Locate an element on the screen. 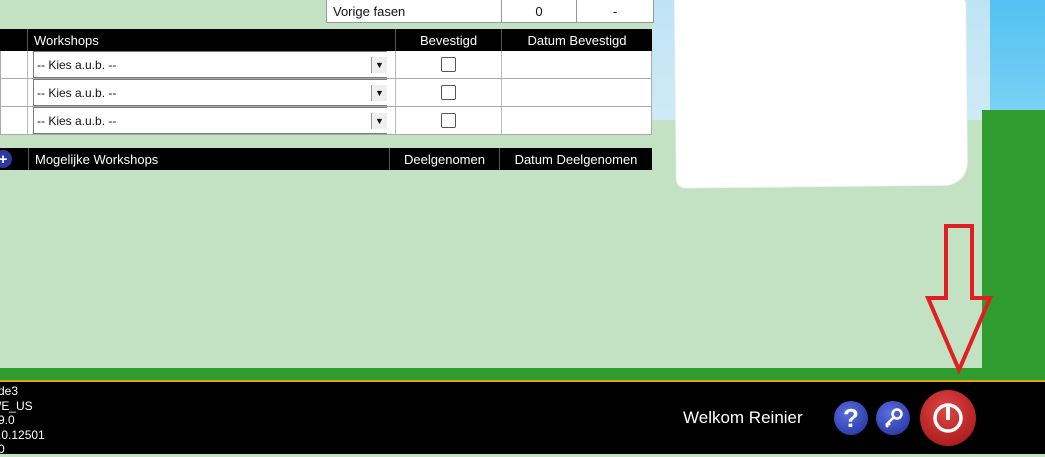  add-cell: + is located at coordinates (14, 159).